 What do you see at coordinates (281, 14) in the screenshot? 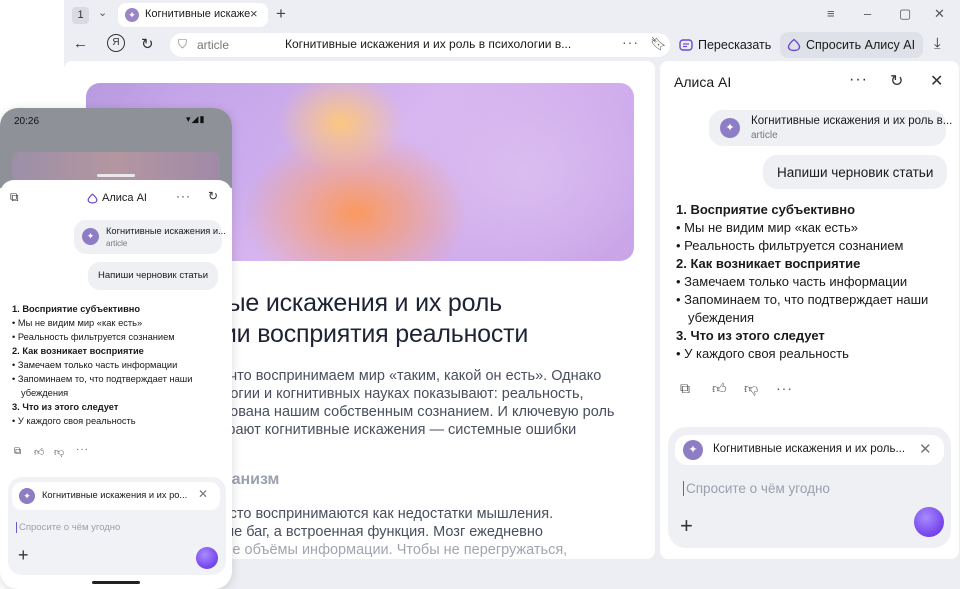
I see `new-tab-icon: +` at bounding box center [281, 14].